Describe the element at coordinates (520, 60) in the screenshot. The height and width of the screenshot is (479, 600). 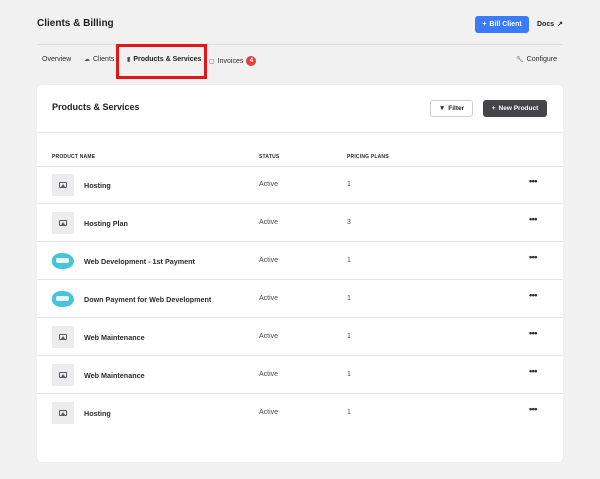
I see `wrench-icon: 🔧︎` at that location.